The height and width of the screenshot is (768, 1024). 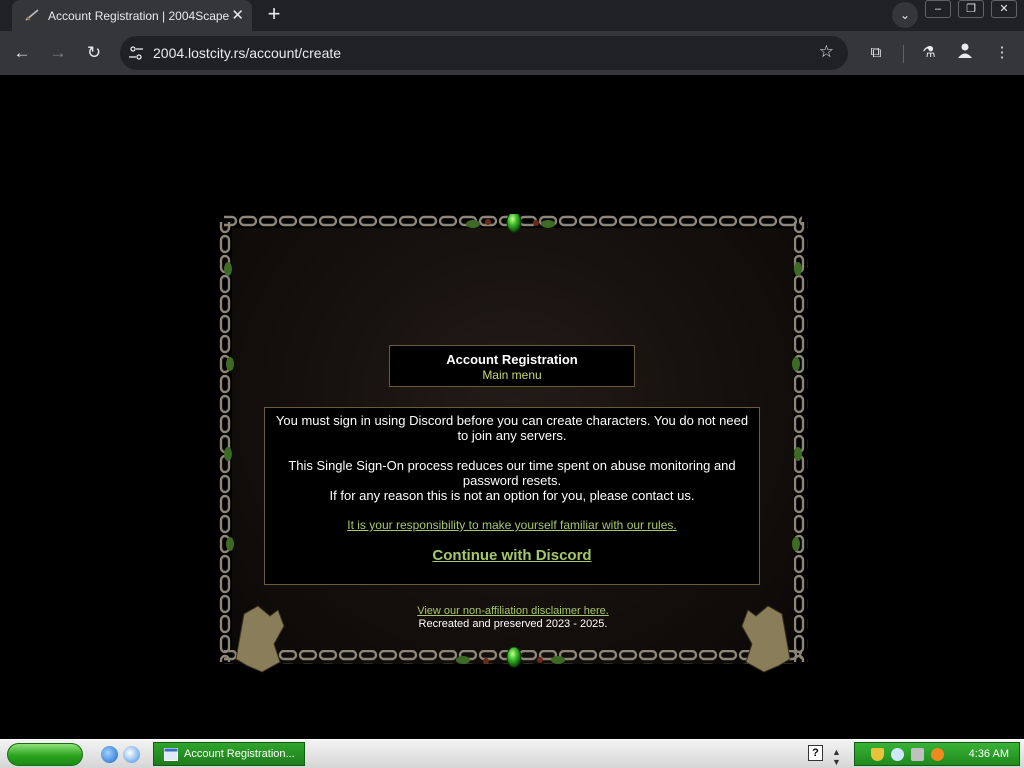 What do you see at coordinates (897, 754) in the screenshot?
I see `network-icon` at bounding box center [897, 754].